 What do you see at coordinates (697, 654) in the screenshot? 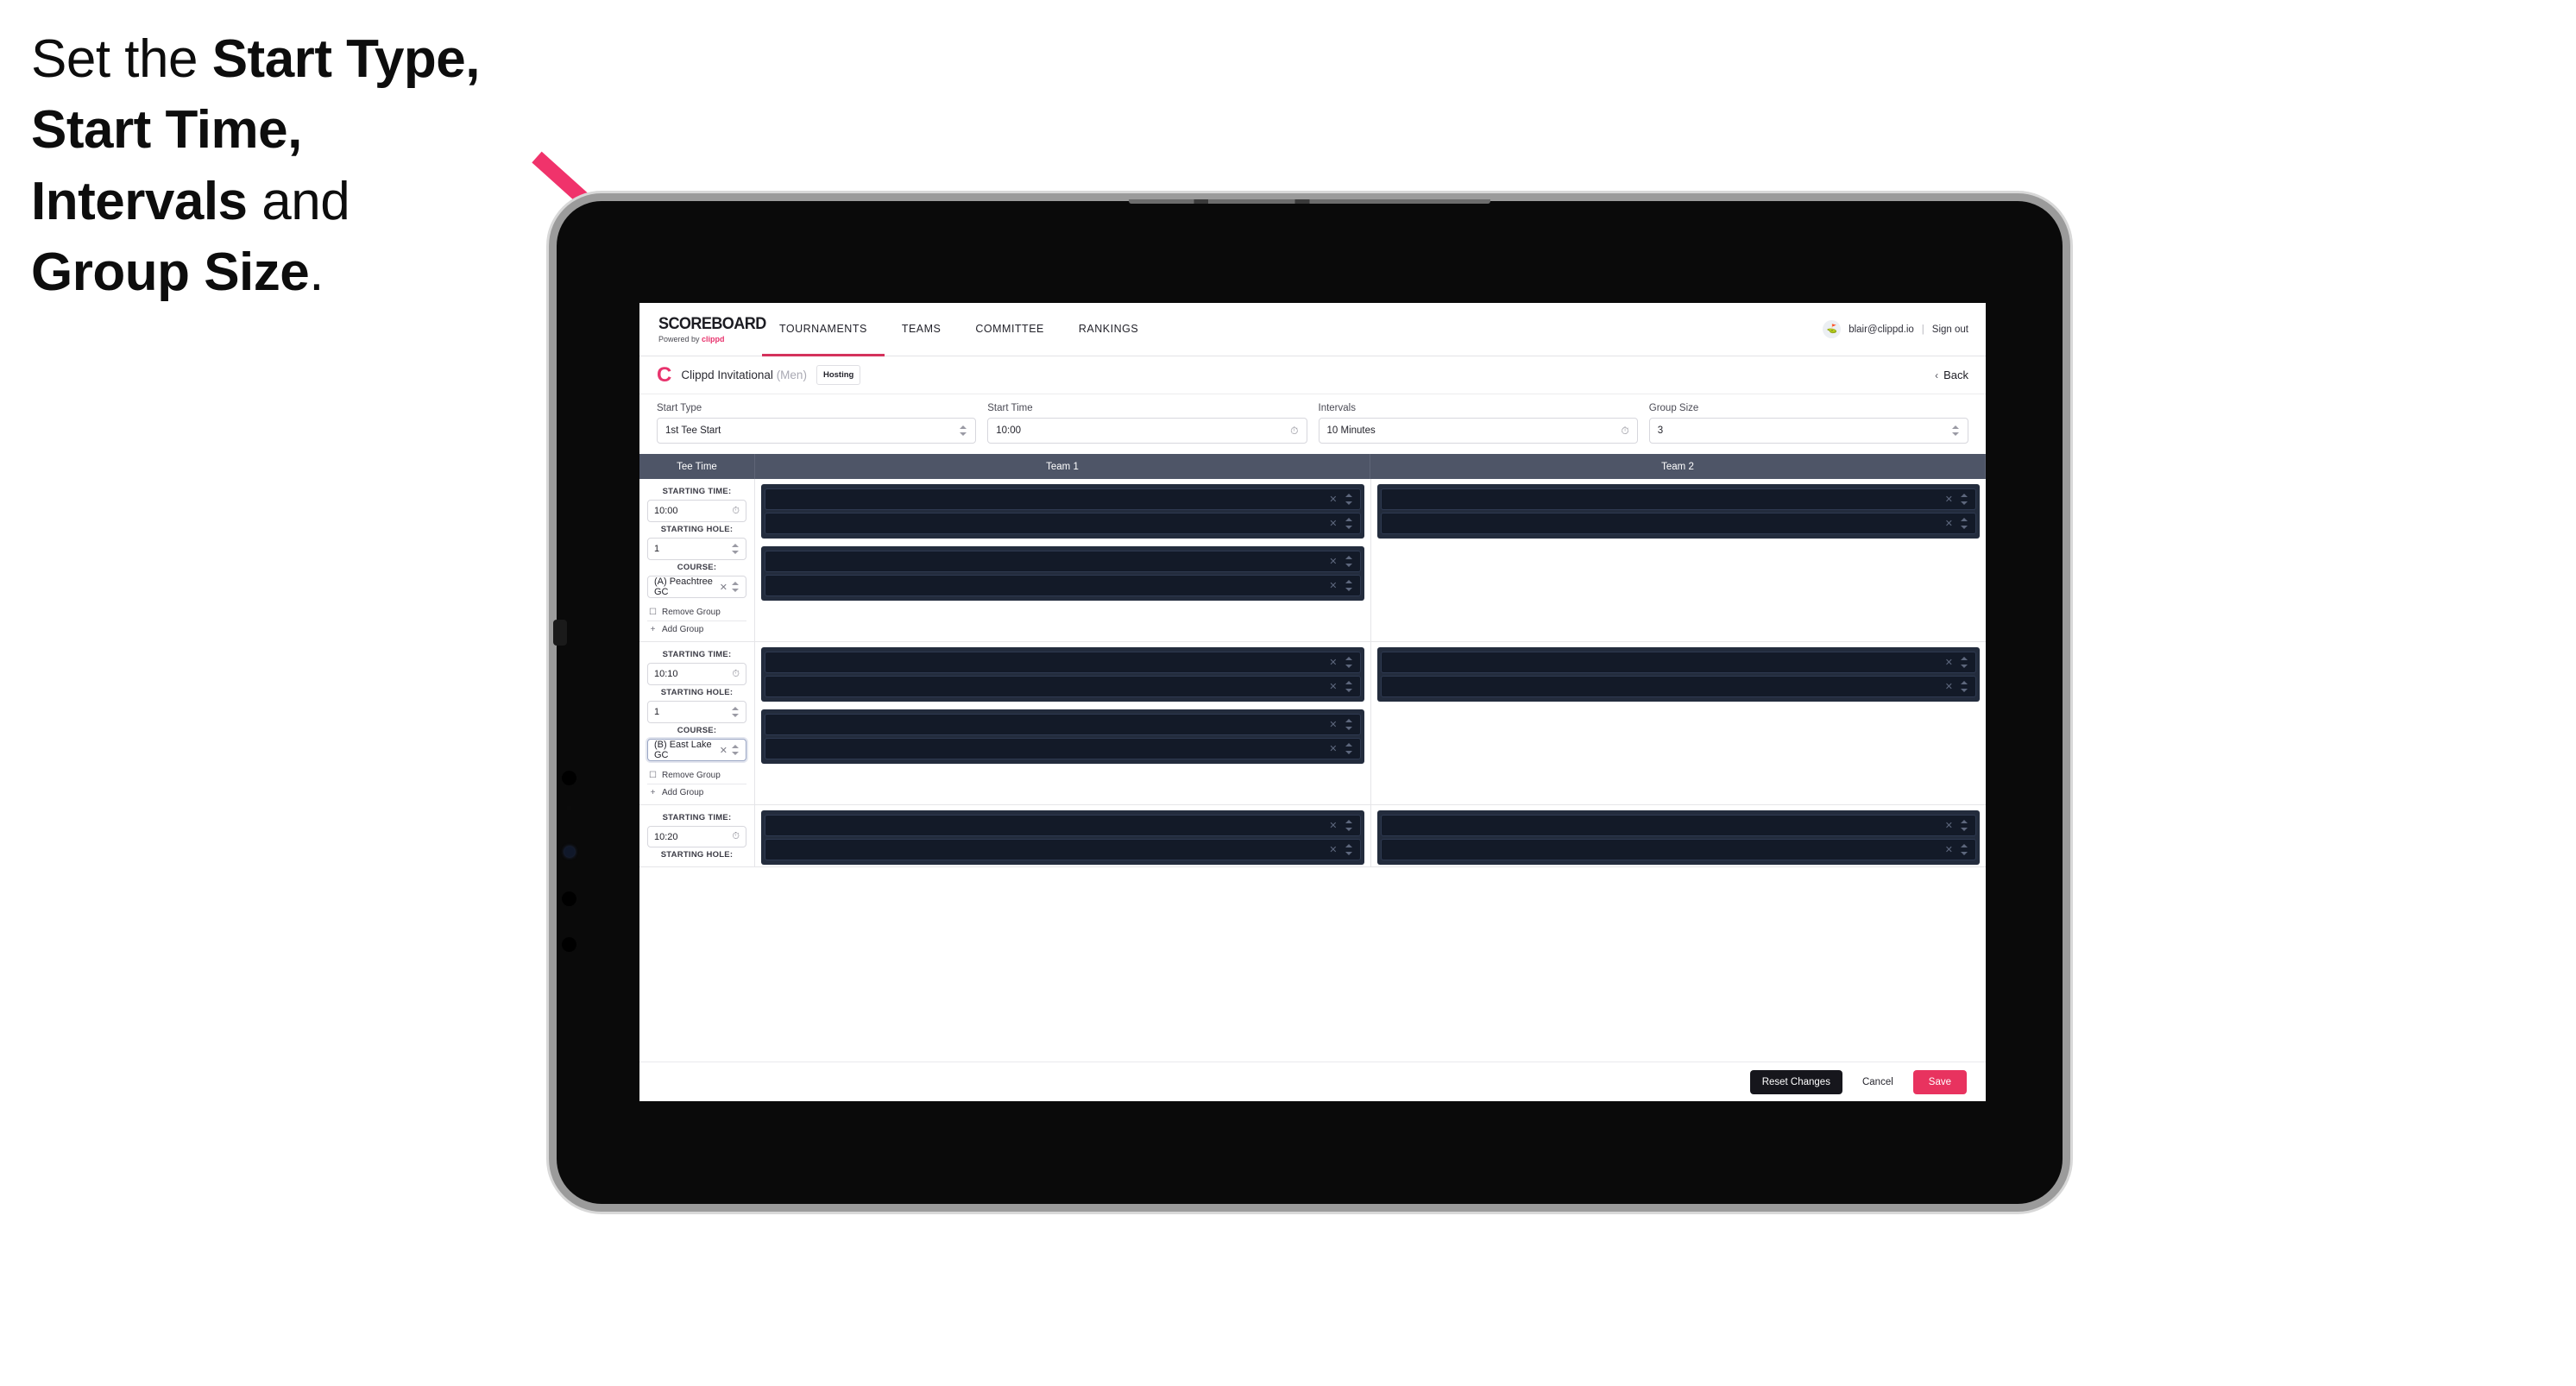
I see `label-starting-time: STARTING TIME:` at bounding box center [697, 654].